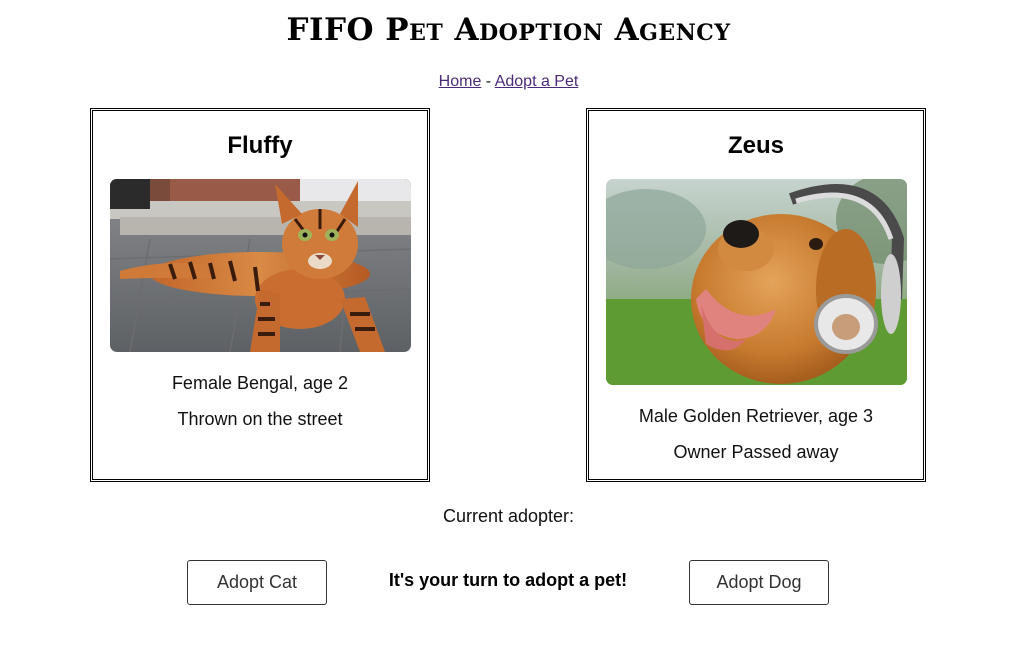 This screenshot has height=650, width=1035. I want to click on current-adopter-label: Current adopter:, so click(508, 516).